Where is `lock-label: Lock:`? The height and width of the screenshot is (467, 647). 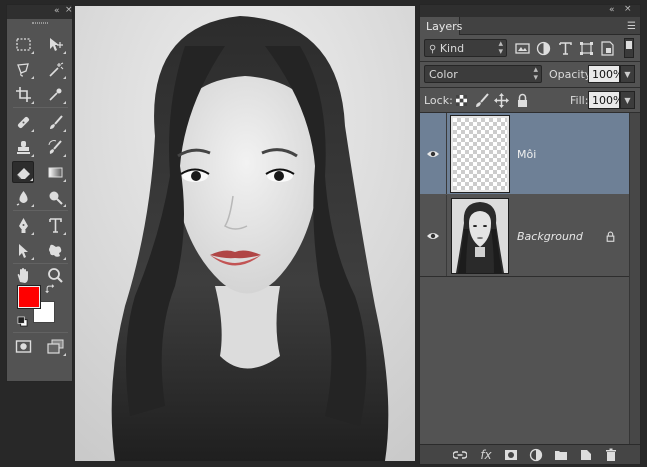
lock-label: Lock: is located at coordinates (438, 100).